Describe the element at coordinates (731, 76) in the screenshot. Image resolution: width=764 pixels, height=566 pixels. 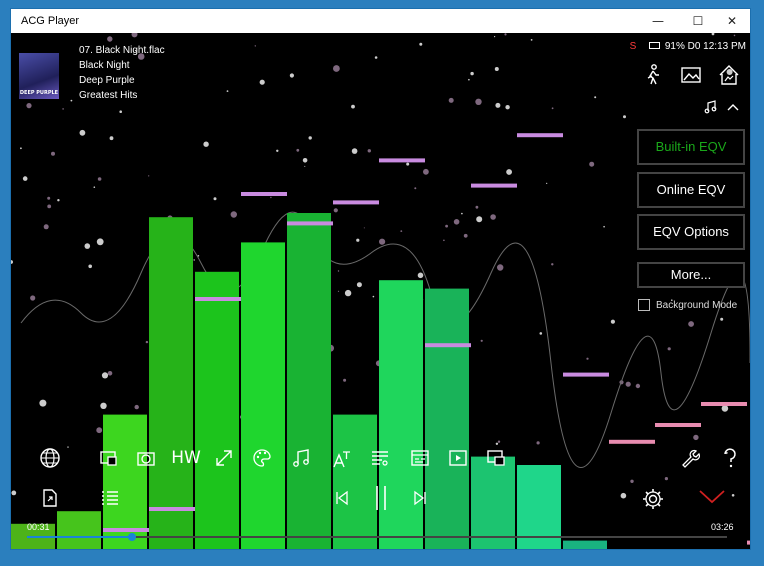
I see `home-image-icon` at that location.